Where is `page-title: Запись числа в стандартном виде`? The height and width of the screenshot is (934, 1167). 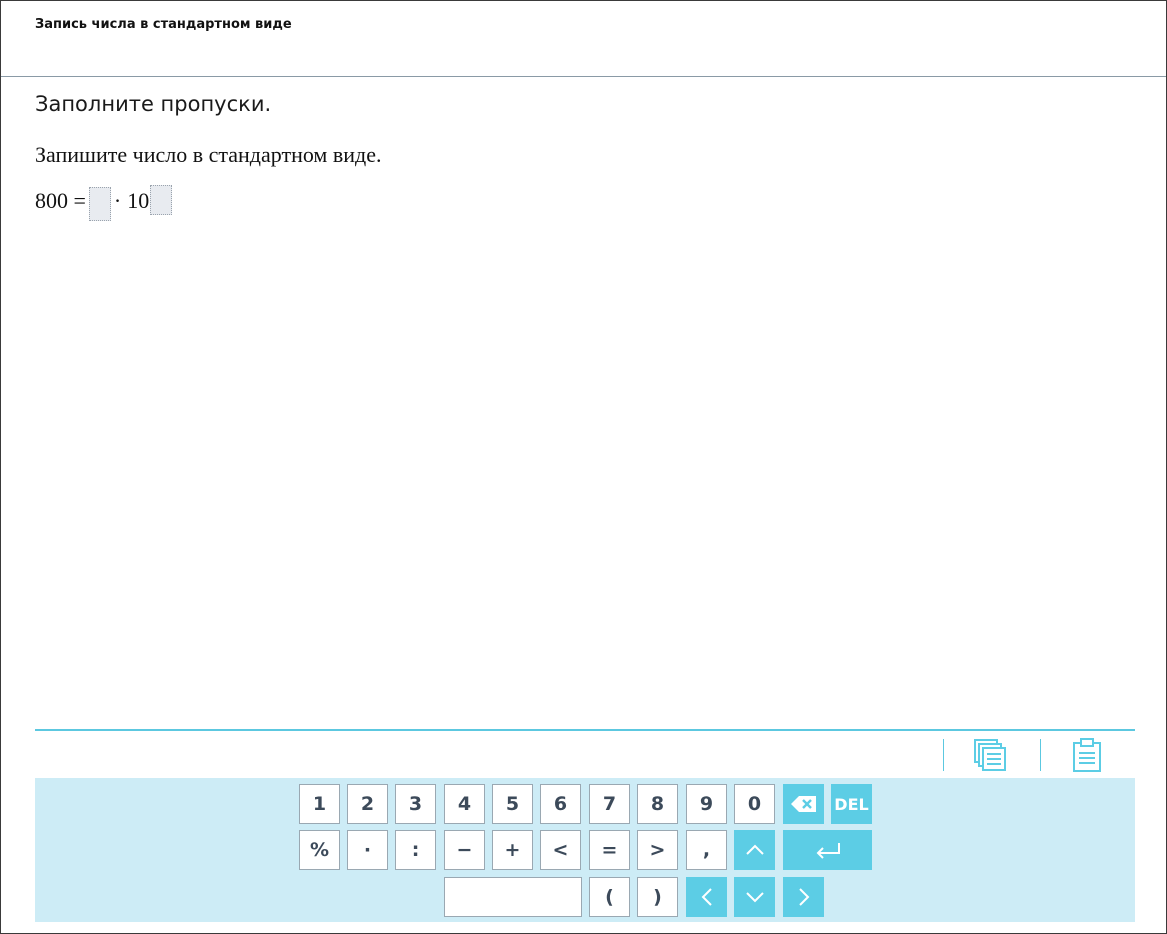
page-title: Запись числа в стандартном виде is located at coordinates (163, 24).